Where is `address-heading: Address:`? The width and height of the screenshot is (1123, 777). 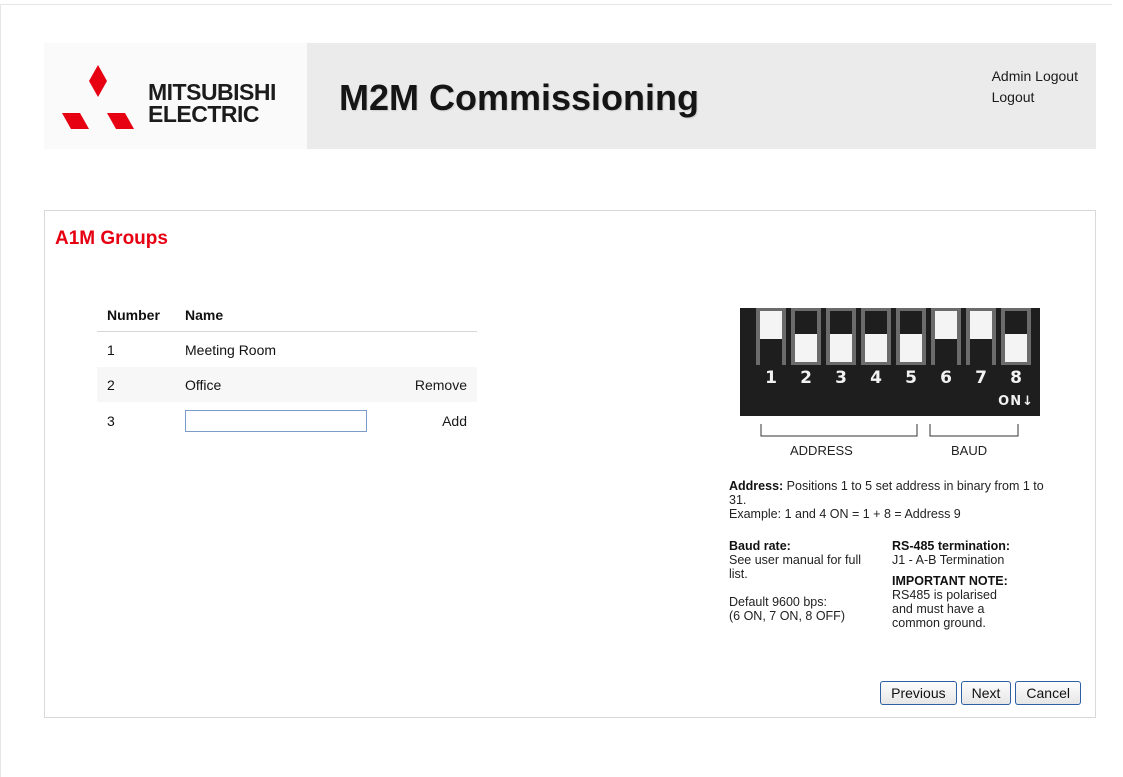 address-heading: Address: is located at coordinates (756, 486).